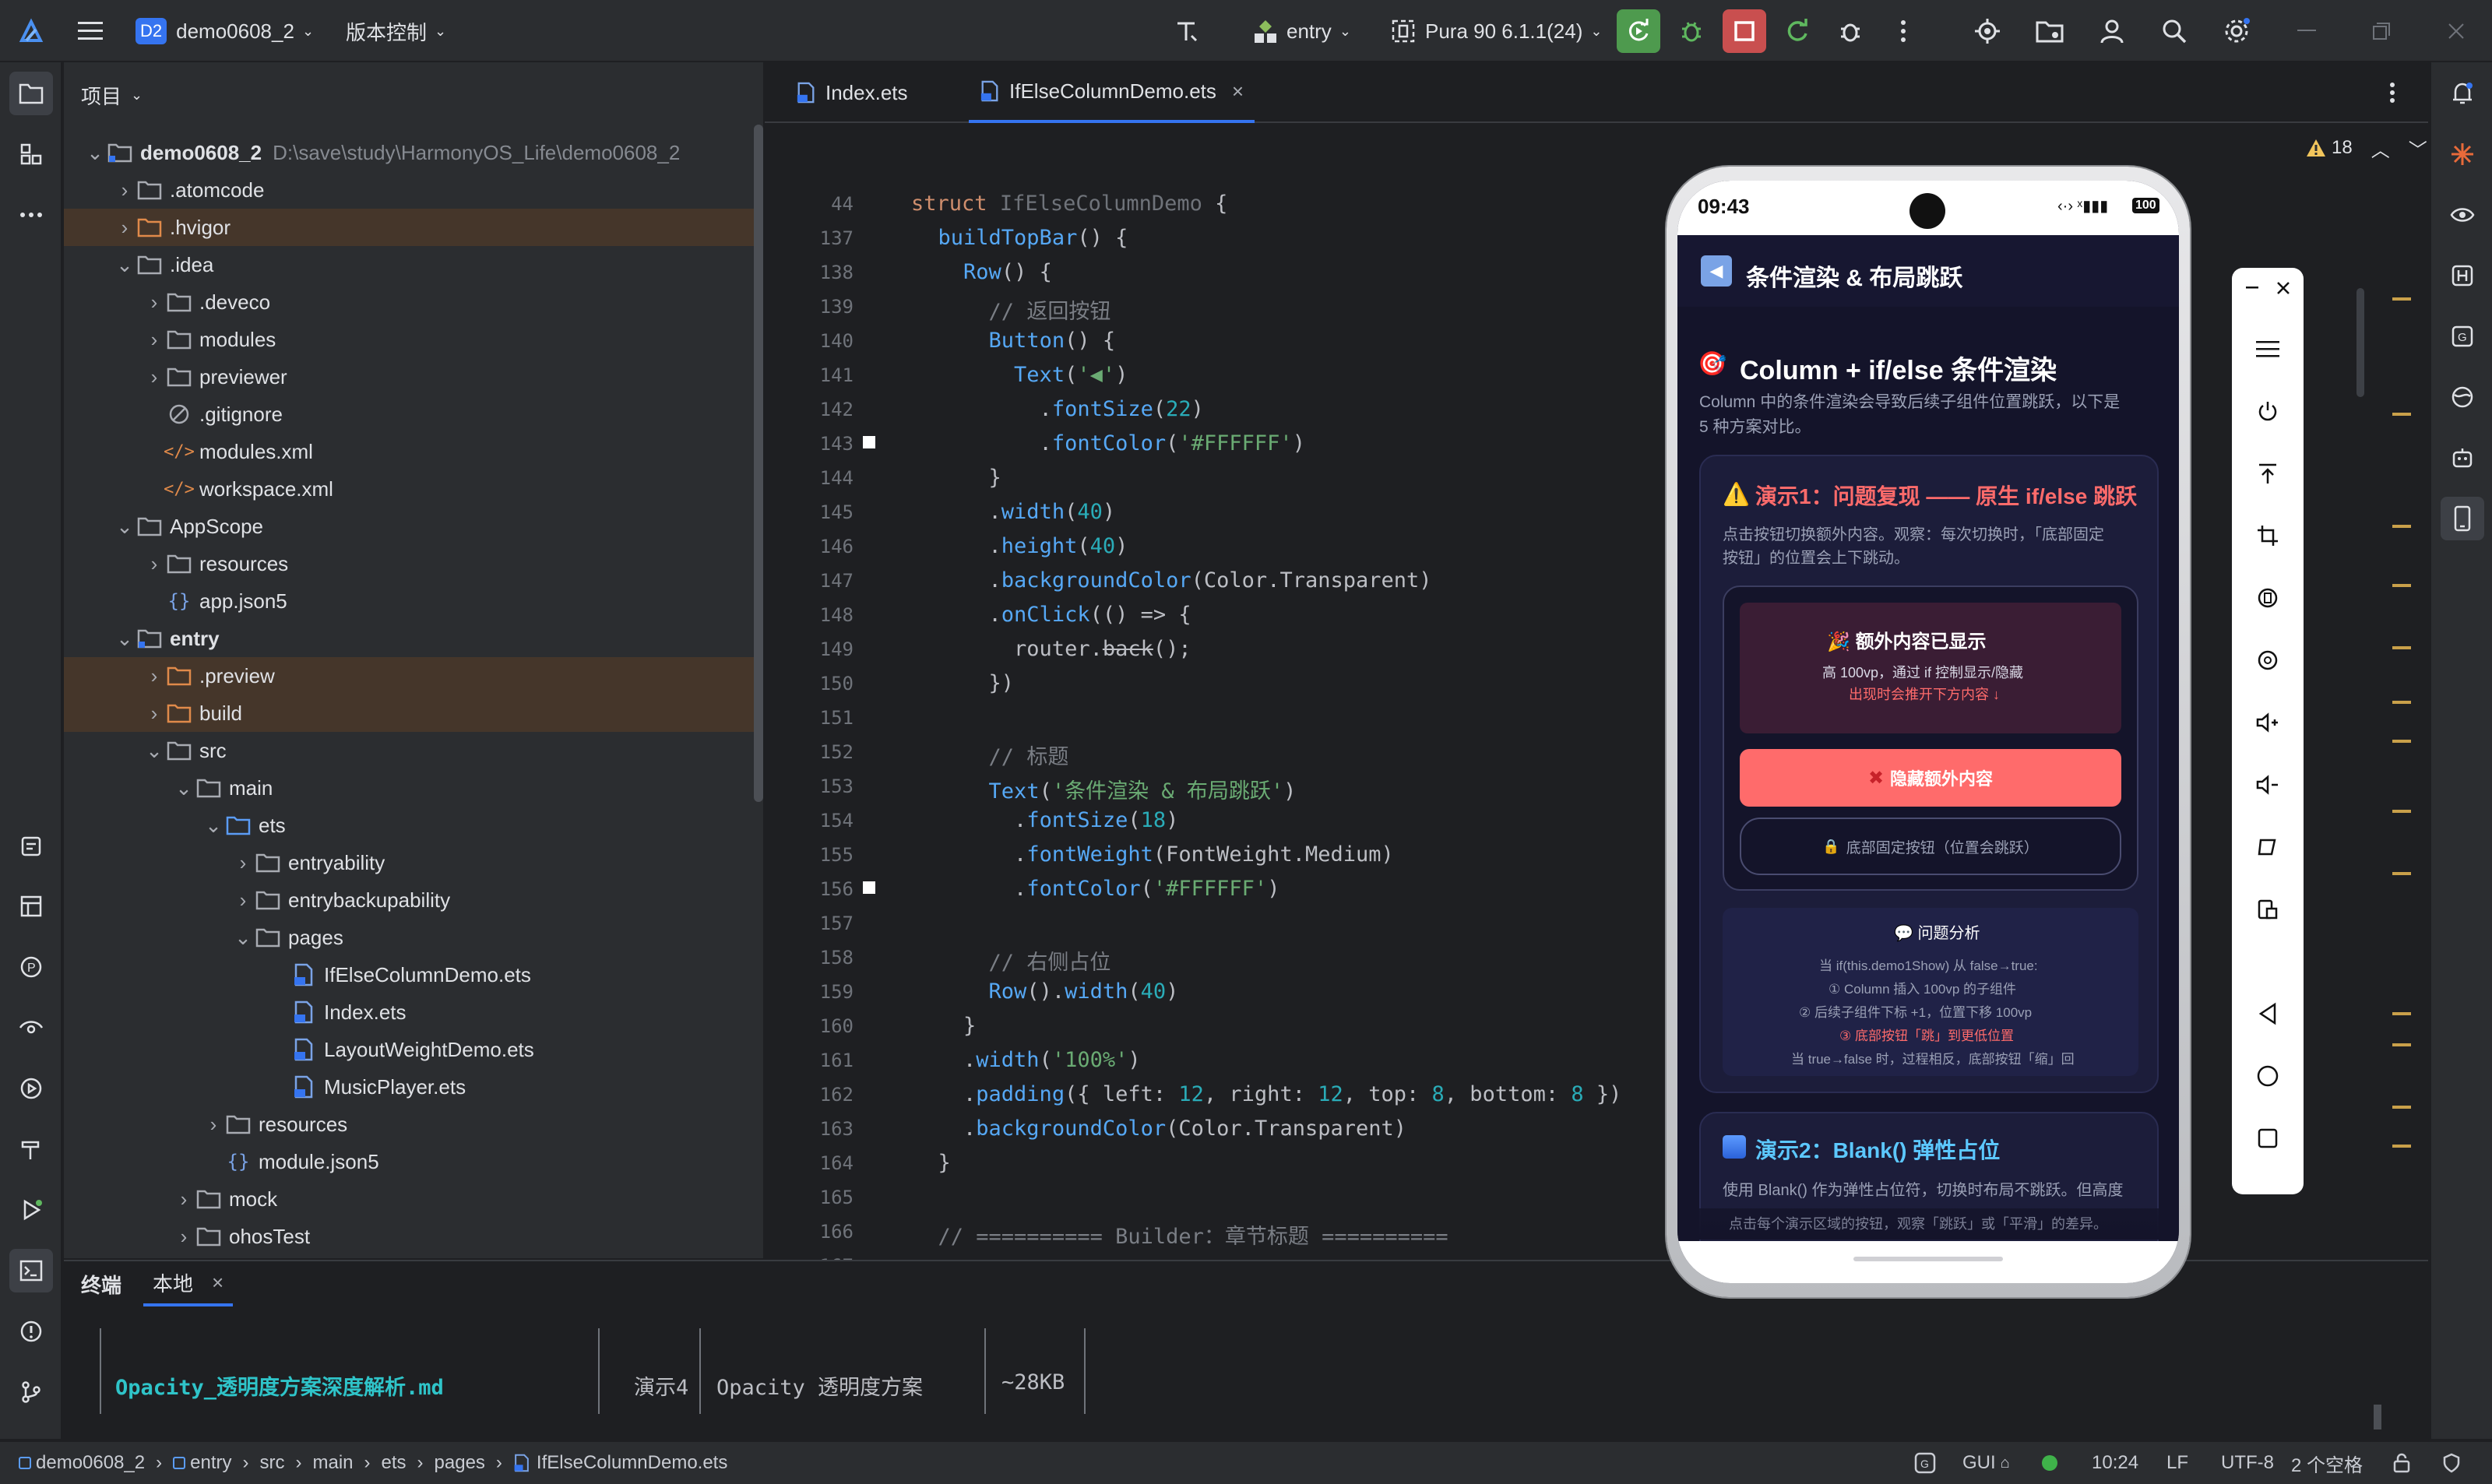 Image resolution: width=2492 pixels, height=1484 pixels. I want to click on editor-options-icon, so click(2392, 92).